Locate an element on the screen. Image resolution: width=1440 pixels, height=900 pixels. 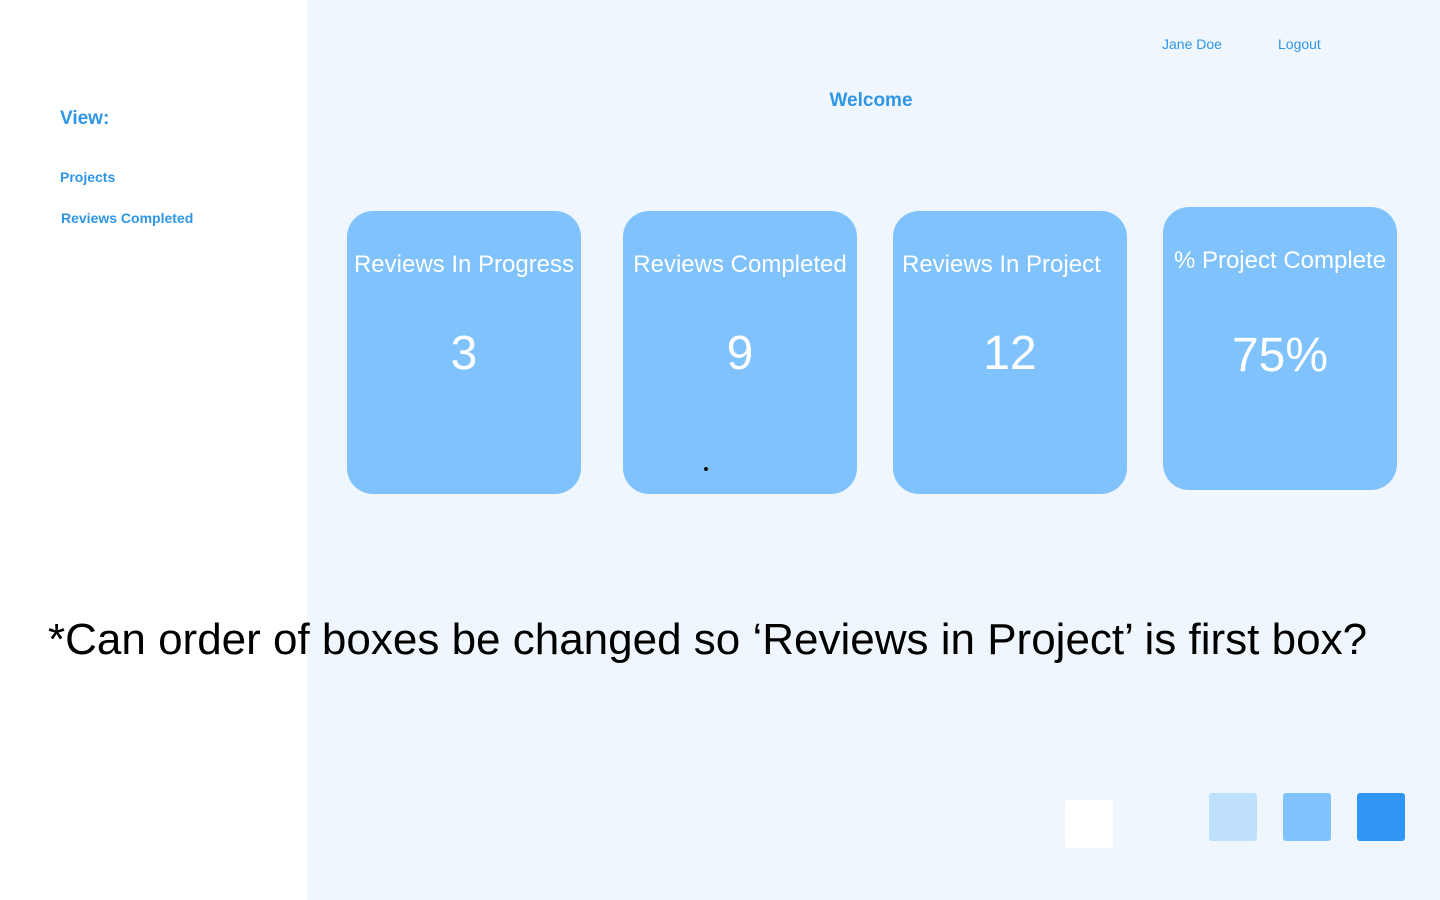
stat-card-reviews-in-progress: Reviews In Progress 3 is located at coordinates (464, 352).